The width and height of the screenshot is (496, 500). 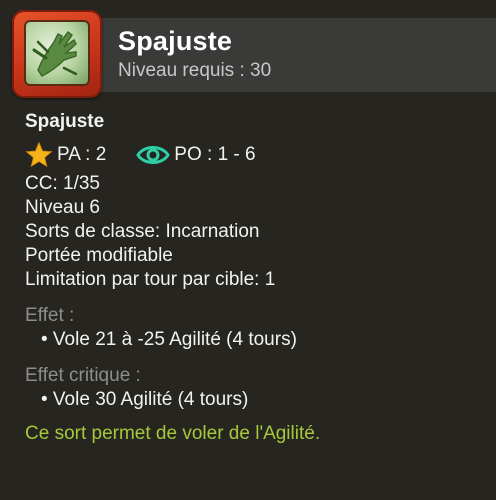 What do you see at coordinates (99, 255) in the screenshot?
I see `range-modifiable: Portée modifiable` at bounding box center [99, 255].